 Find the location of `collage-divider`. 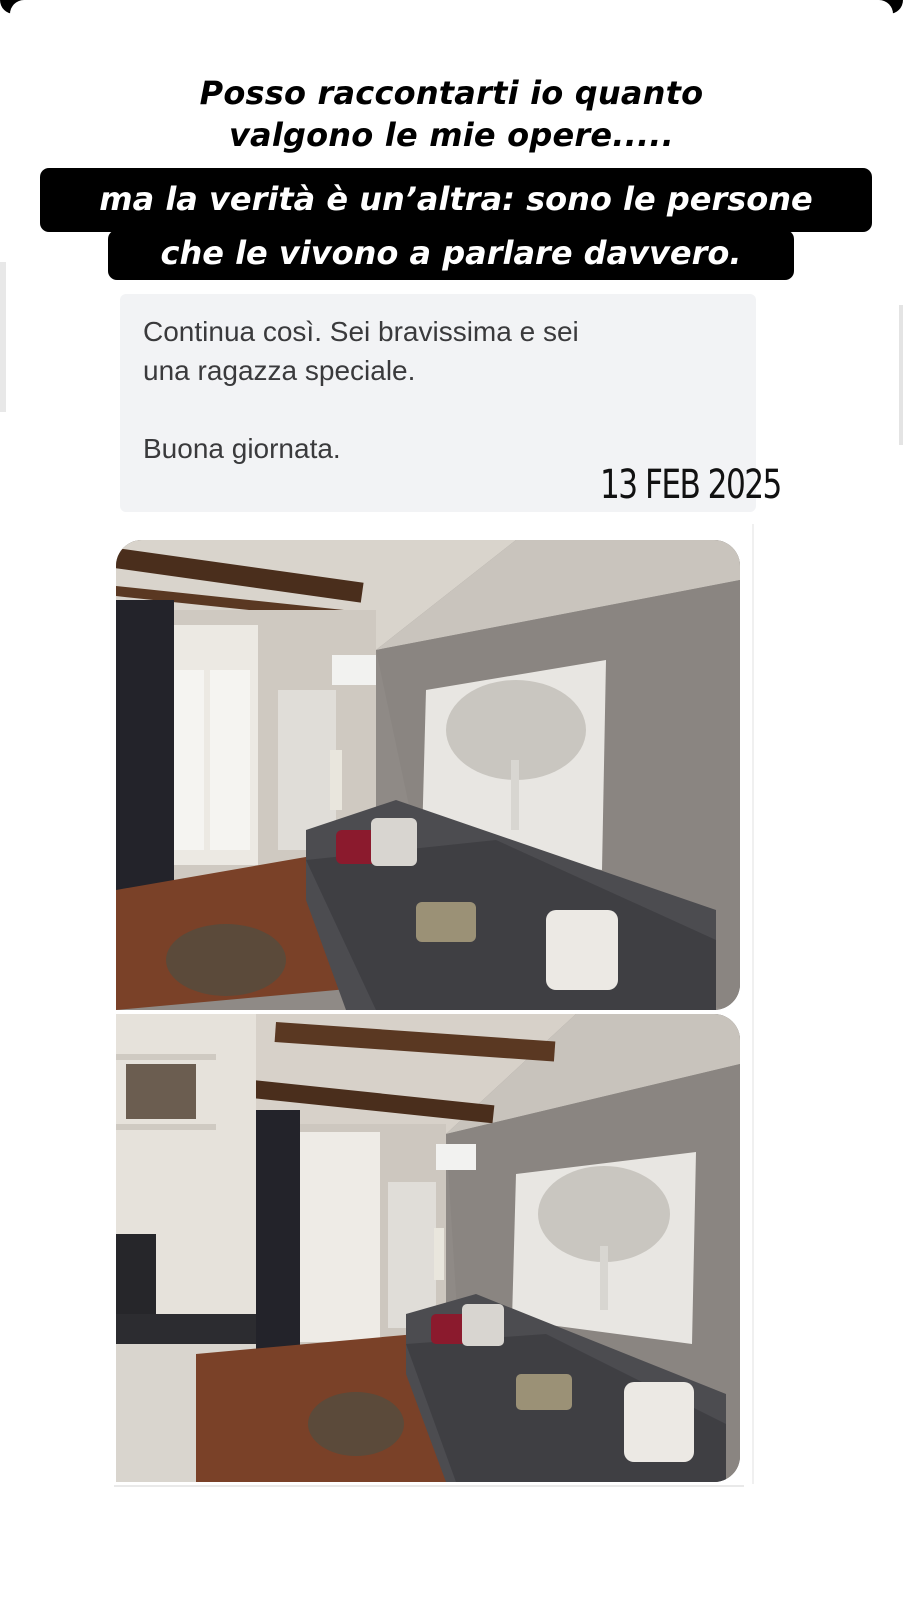

collage-divider is located at coordinates (753, 1004).